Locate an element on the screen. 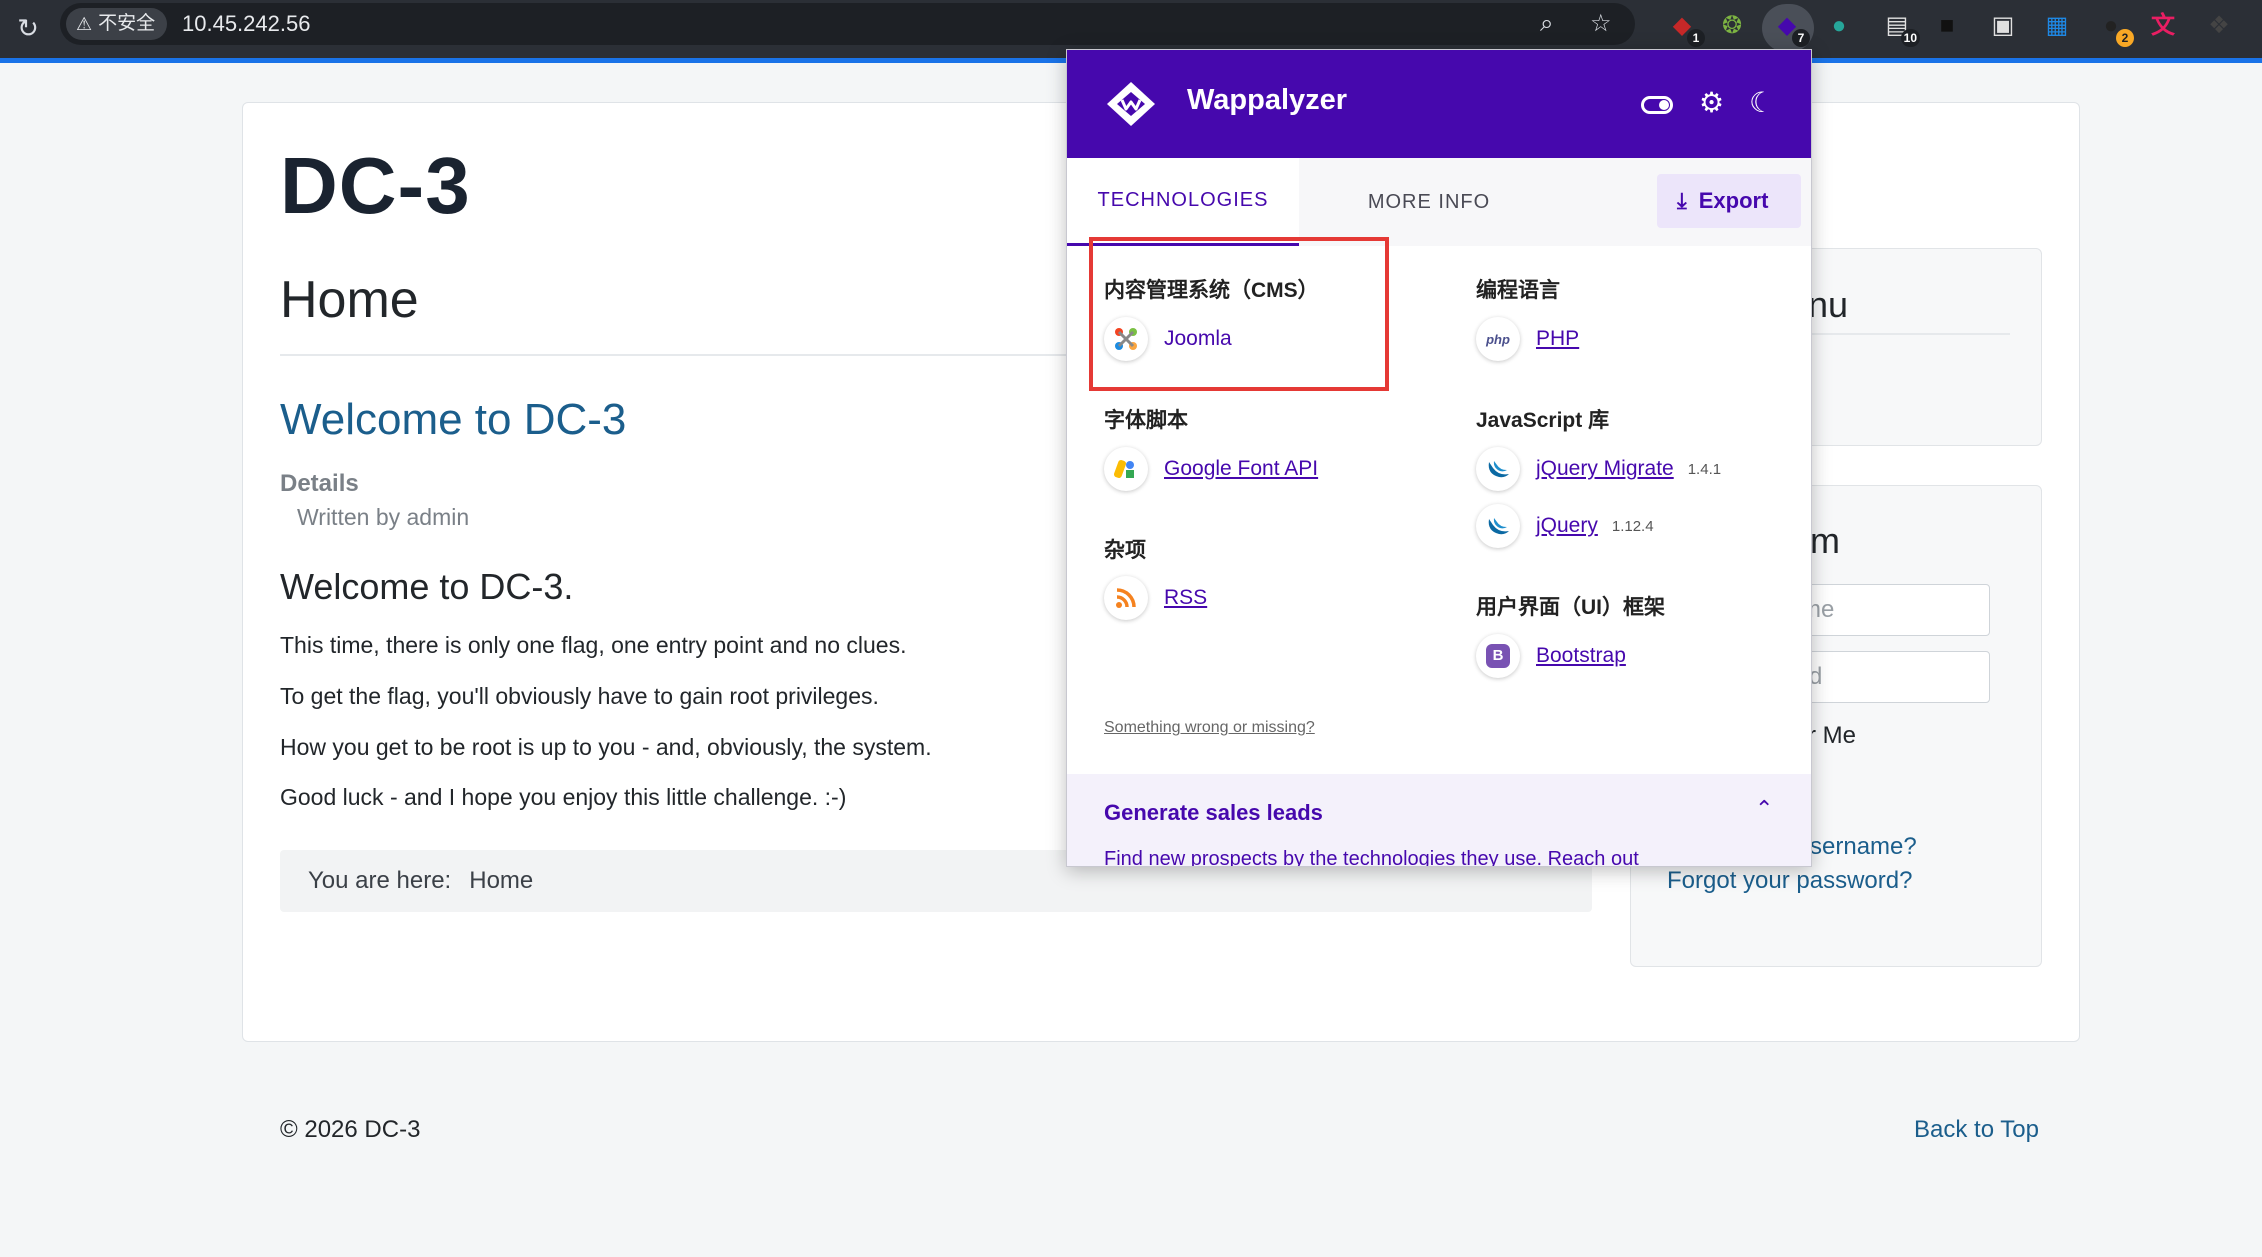  extension-badge: 10 is located at coordinates (1910, 38).